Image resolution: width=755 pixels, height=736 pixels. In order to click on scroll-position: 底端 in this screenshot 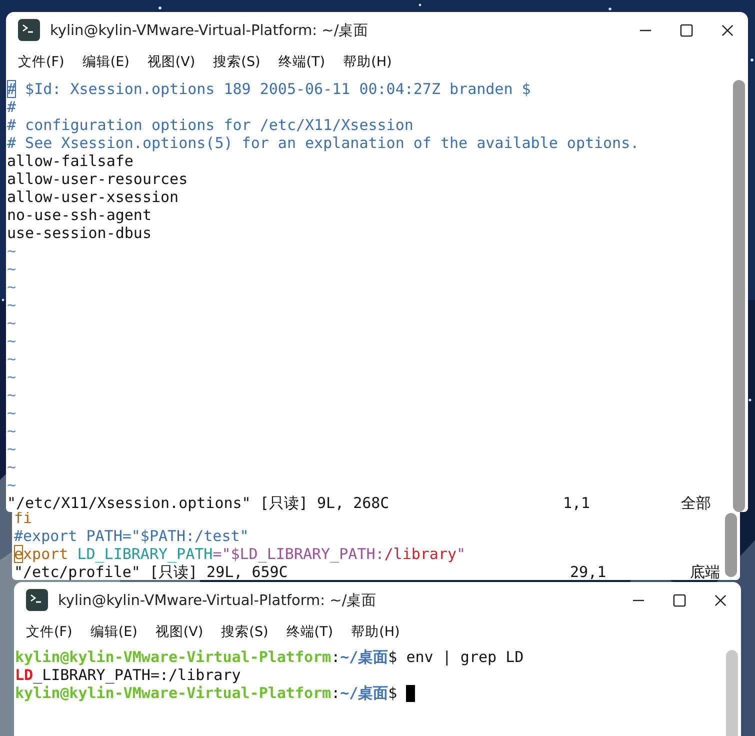, I will do `click(705, 572)`.